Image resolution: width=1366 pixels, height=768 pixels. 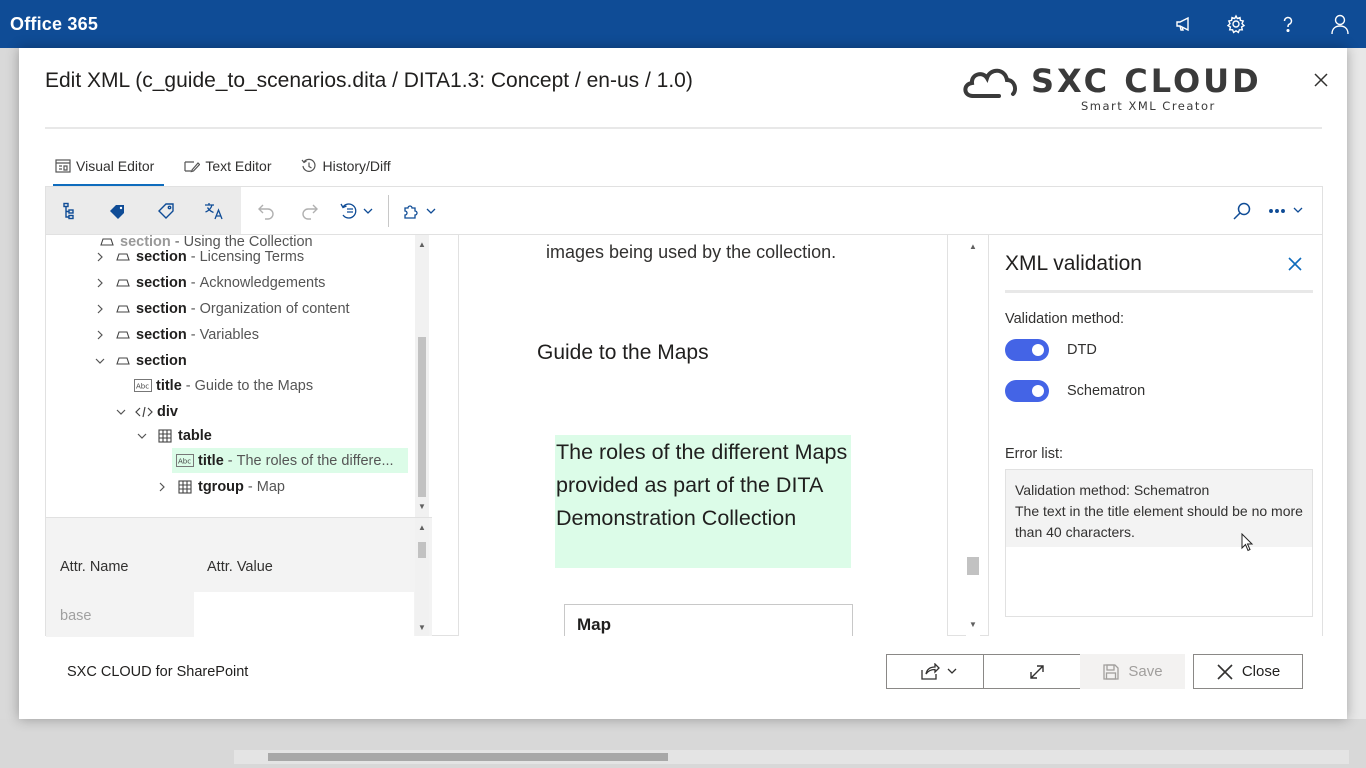 I want to click on text-node-icon: Abc, so click(x=185, y=461).